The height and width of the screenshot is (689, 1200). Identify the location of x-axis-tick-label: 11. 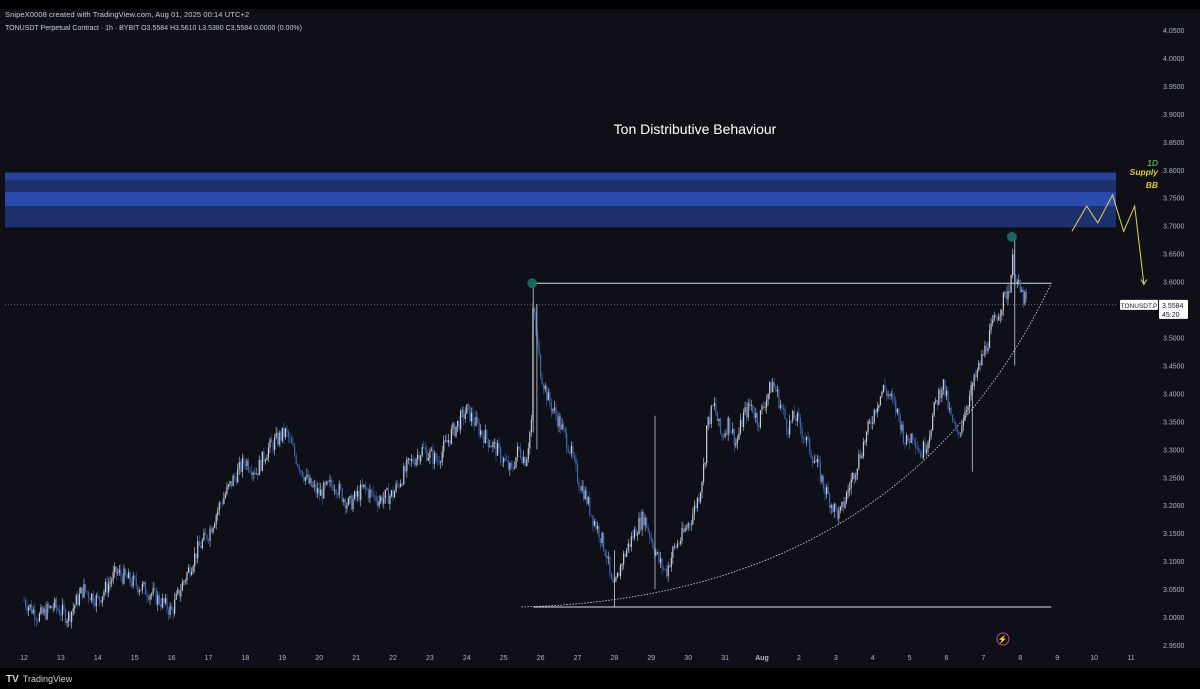
(1130, 658).